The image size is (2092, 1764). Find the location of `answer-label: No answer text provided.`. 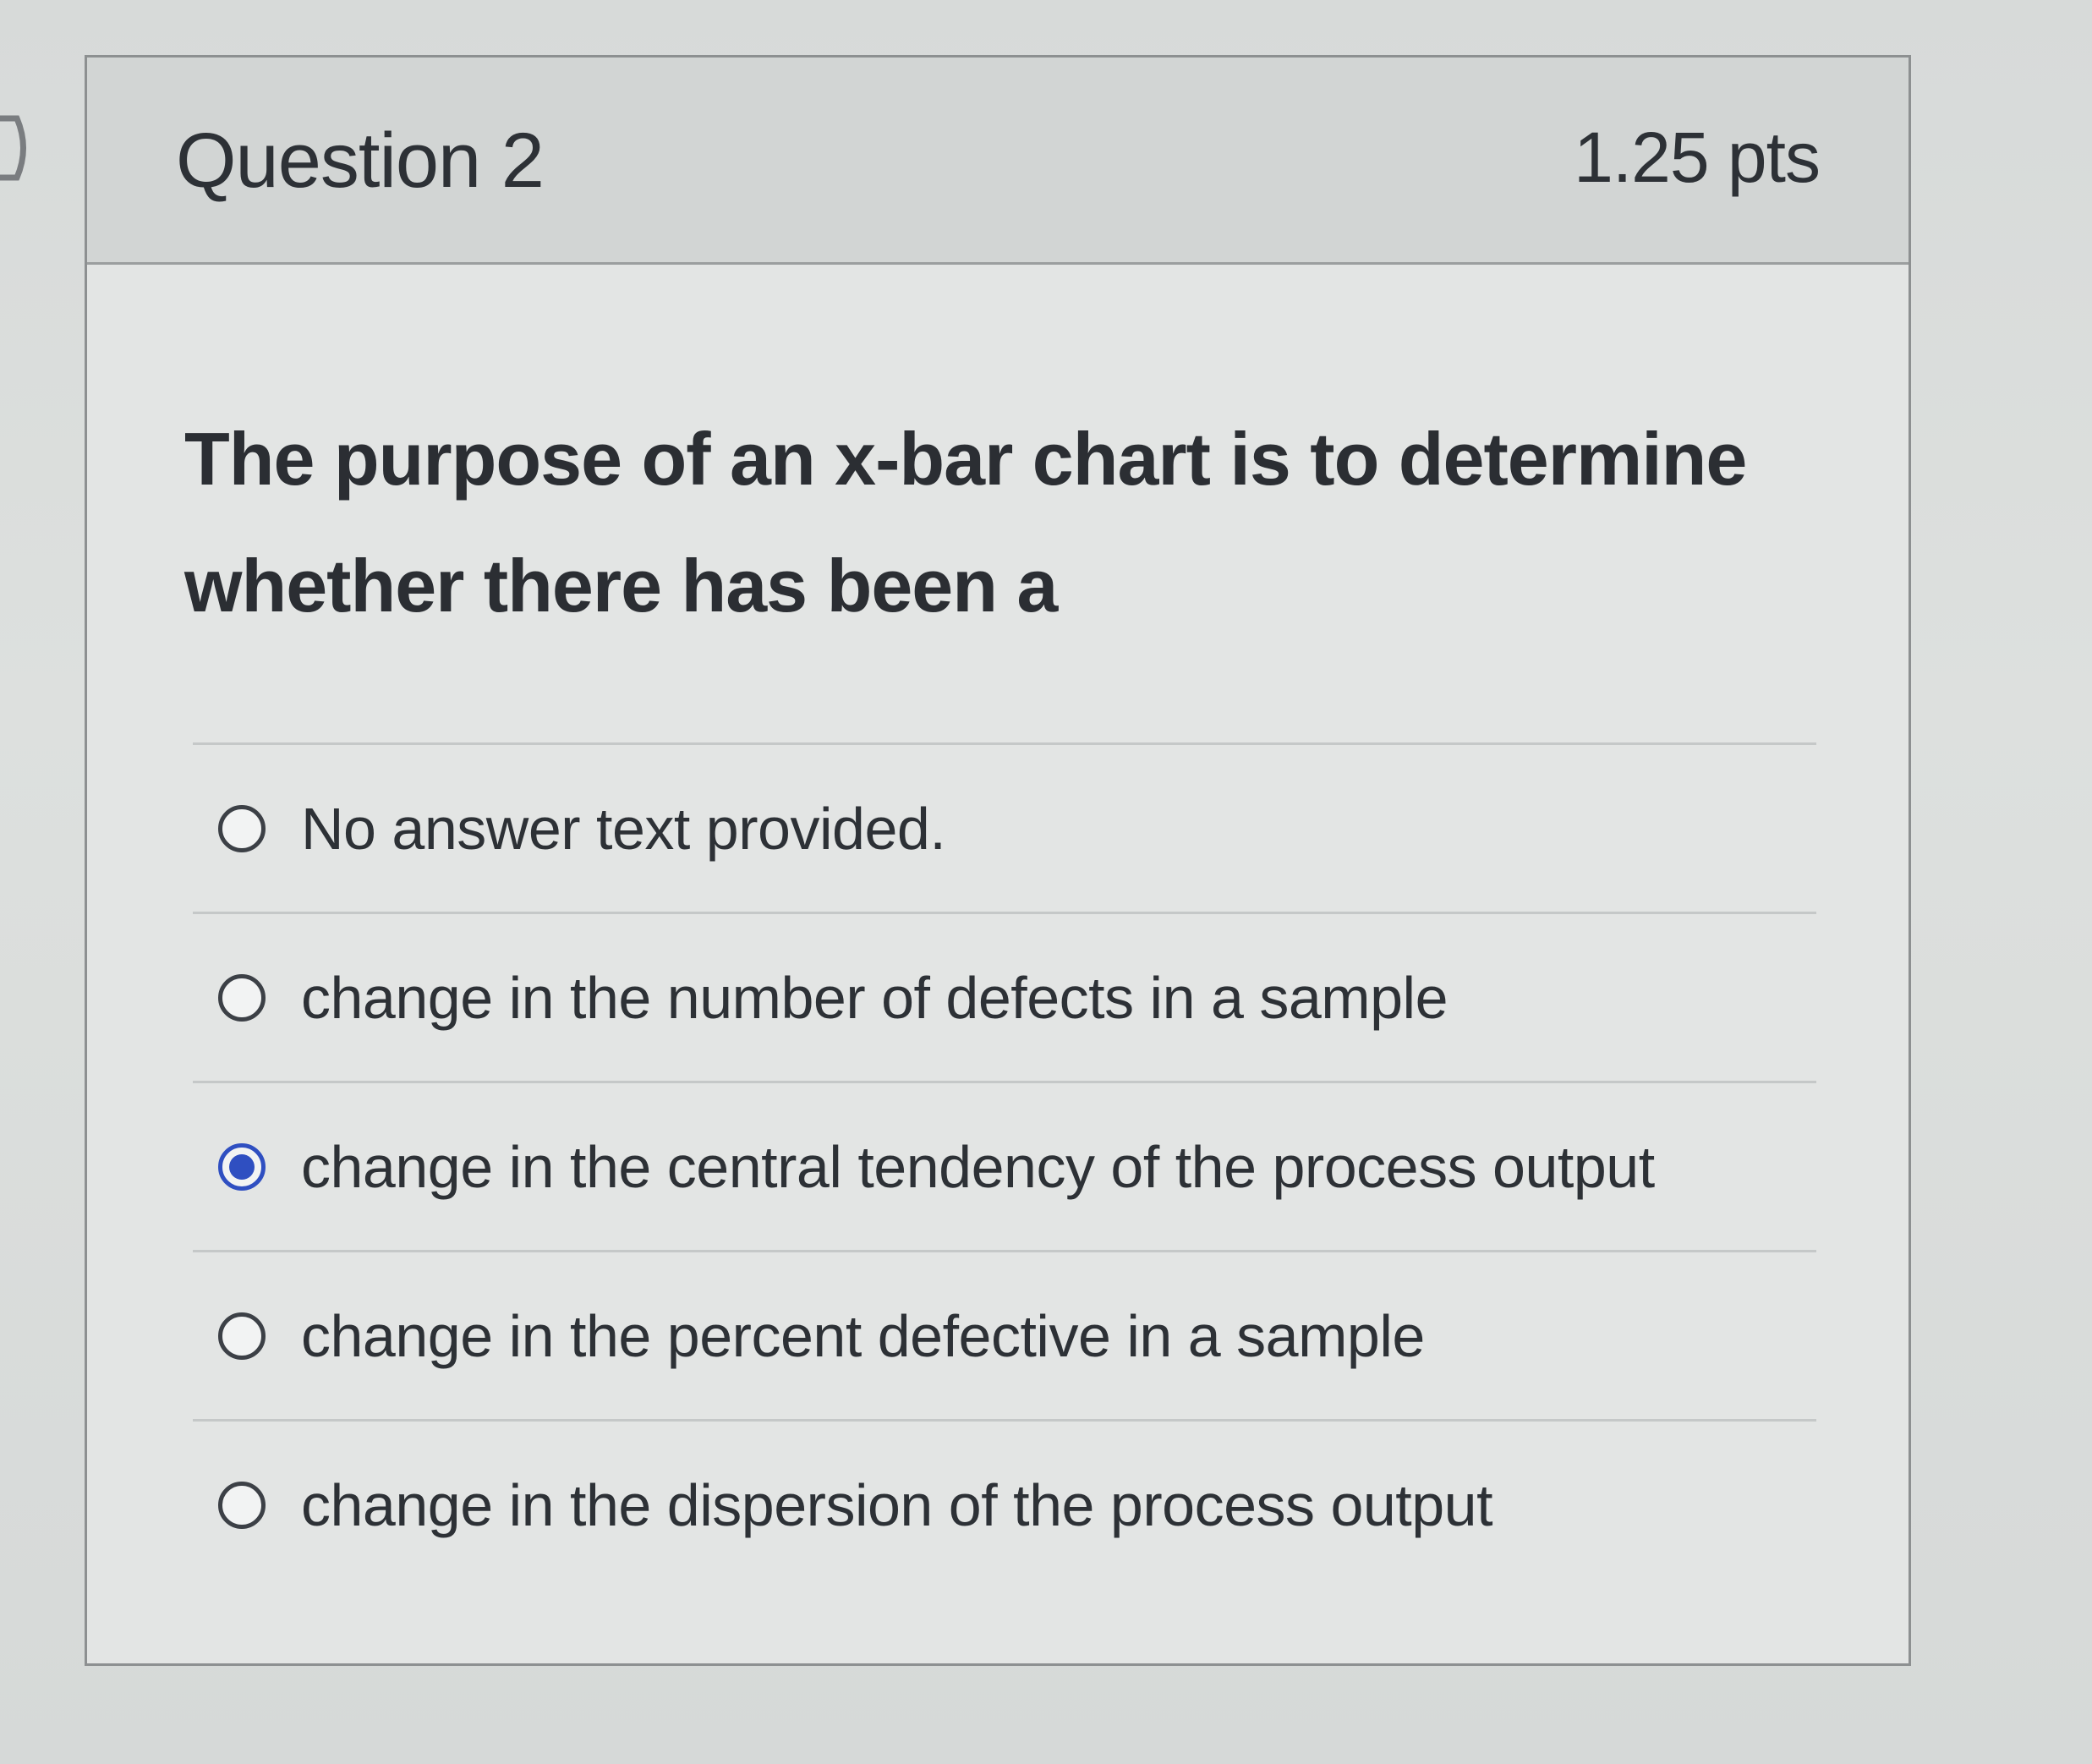

answer-label: No answer text provided. is located at coordinates (623, 829).